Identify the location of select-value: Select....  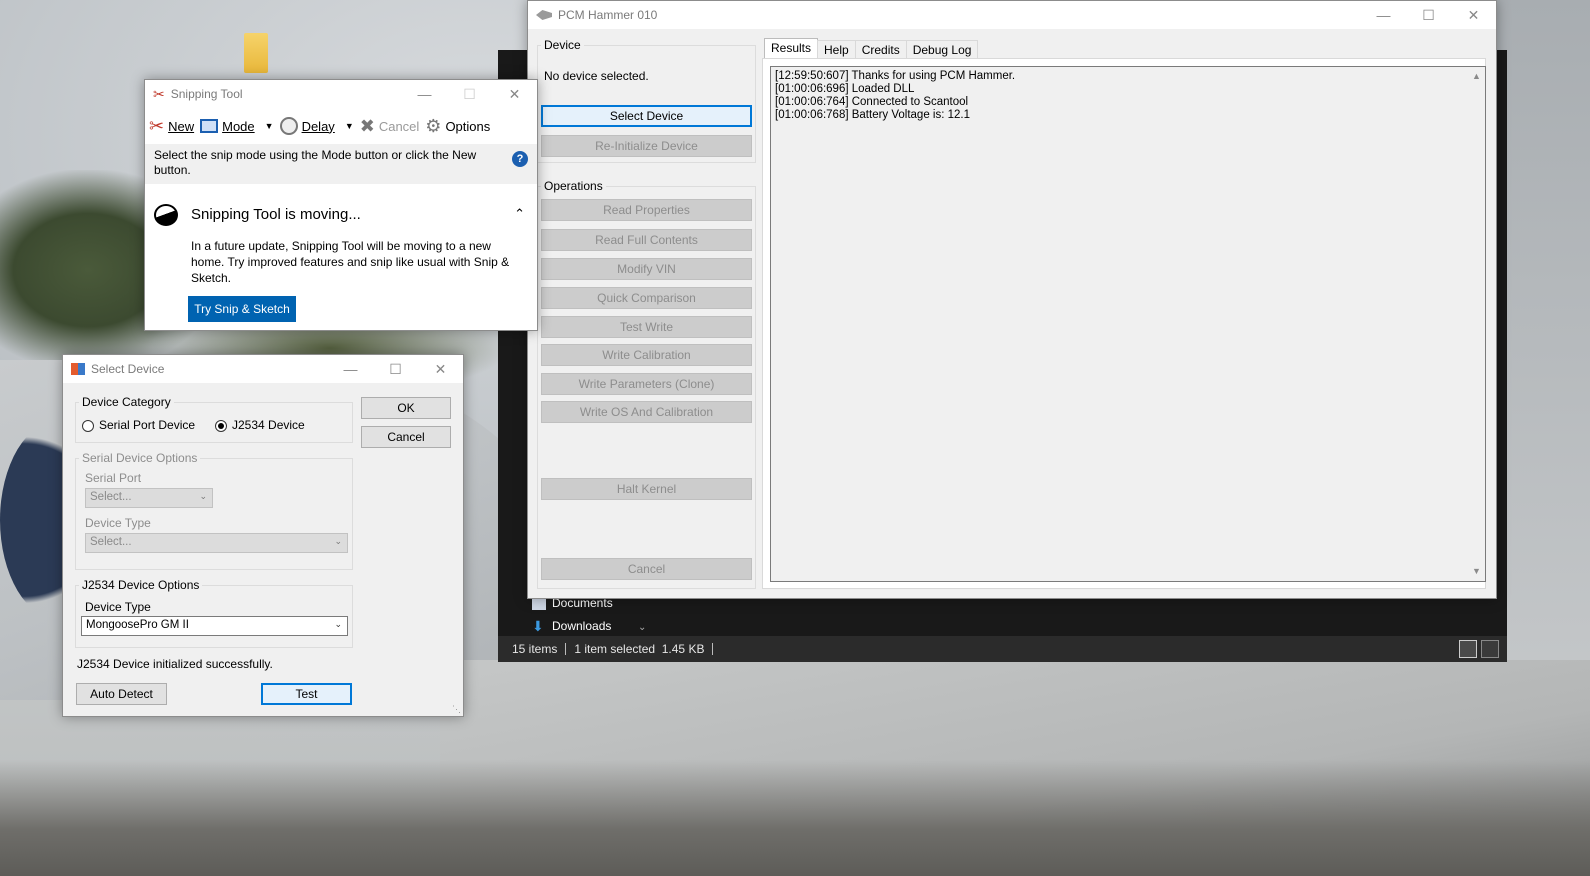
(111, 542).